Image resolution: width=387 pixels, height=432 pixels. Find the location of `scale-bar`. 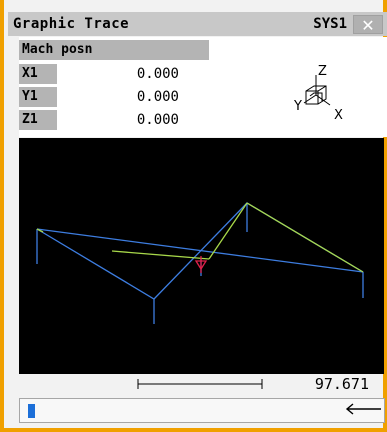

scale-bar is located at coordinates (200, 384).